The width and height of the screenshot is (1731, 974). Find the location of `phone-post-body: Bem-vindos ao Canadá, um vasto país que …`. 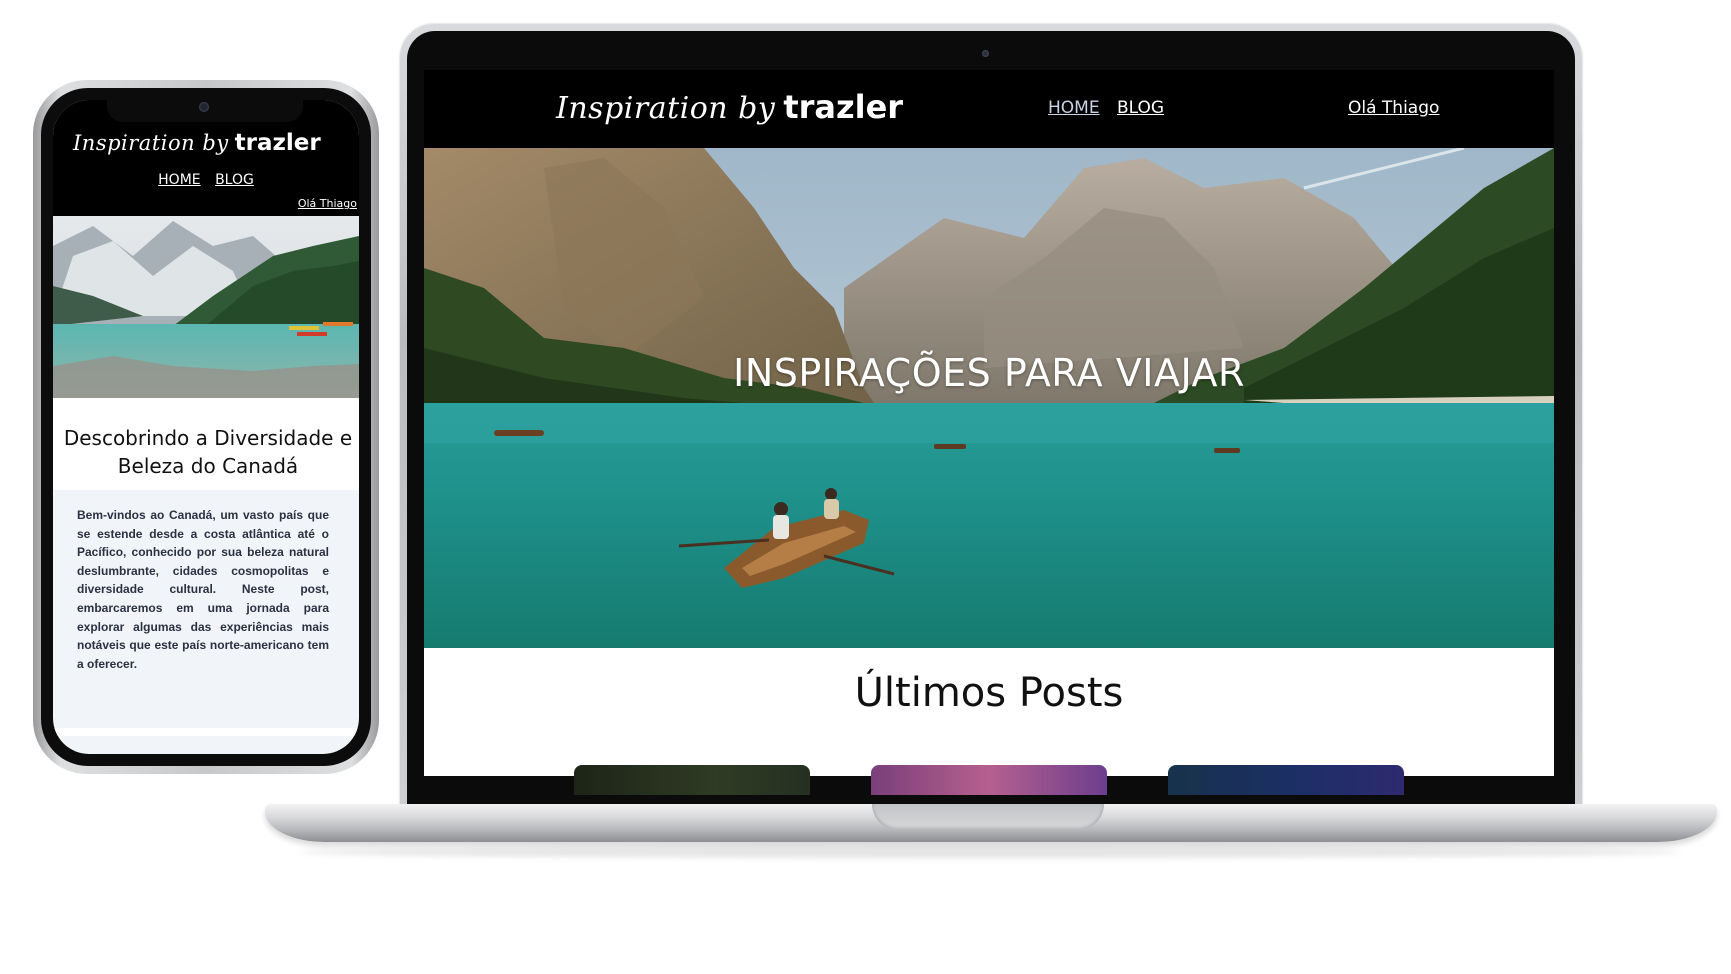

phone-post-body: Bem-vindos ao Canadá, um vasto país que … is located at coordinates (203, 589).